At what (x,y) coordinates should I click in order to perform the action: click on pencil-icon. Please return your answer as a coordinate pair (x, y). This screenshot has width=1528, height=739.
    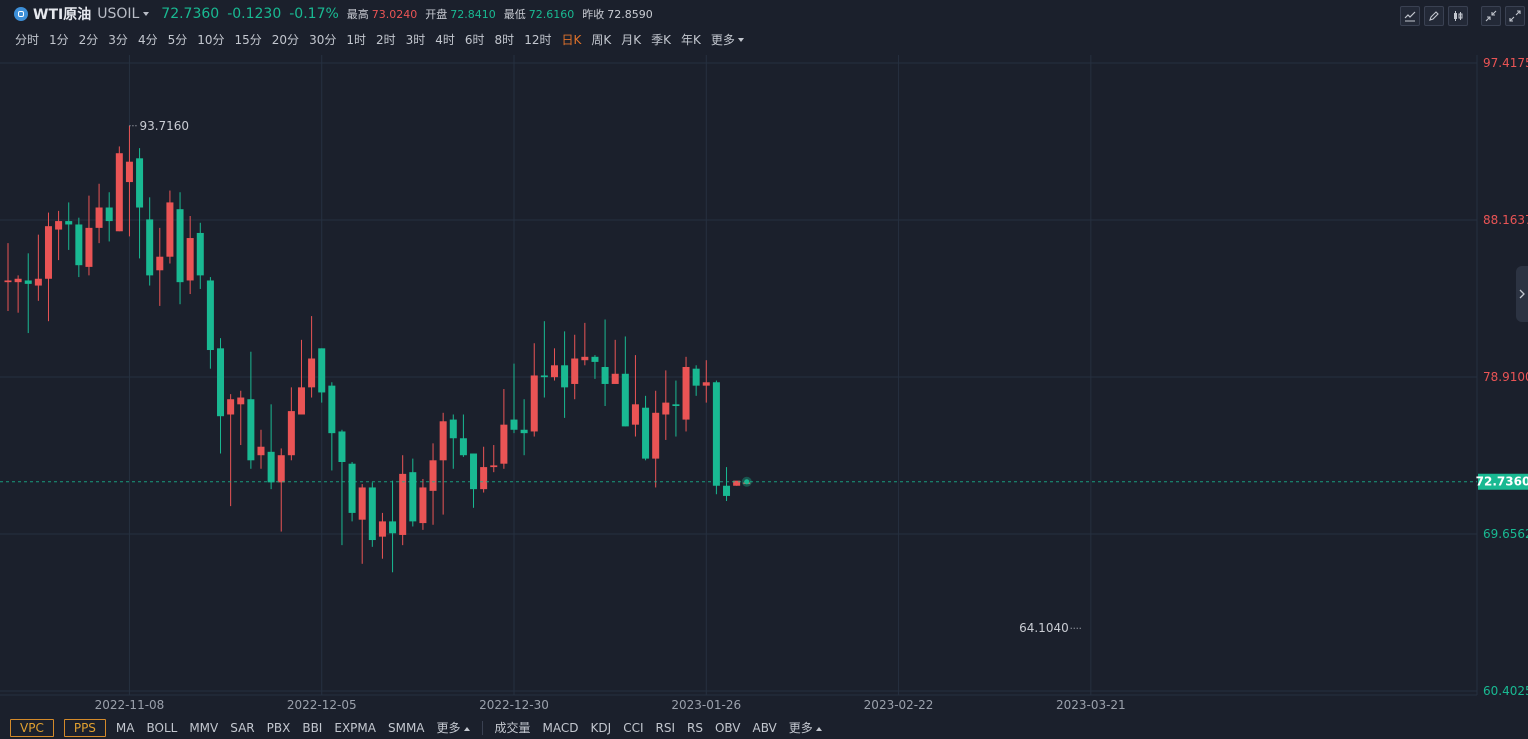
    Looking at the image, I should click on (1434, 16).